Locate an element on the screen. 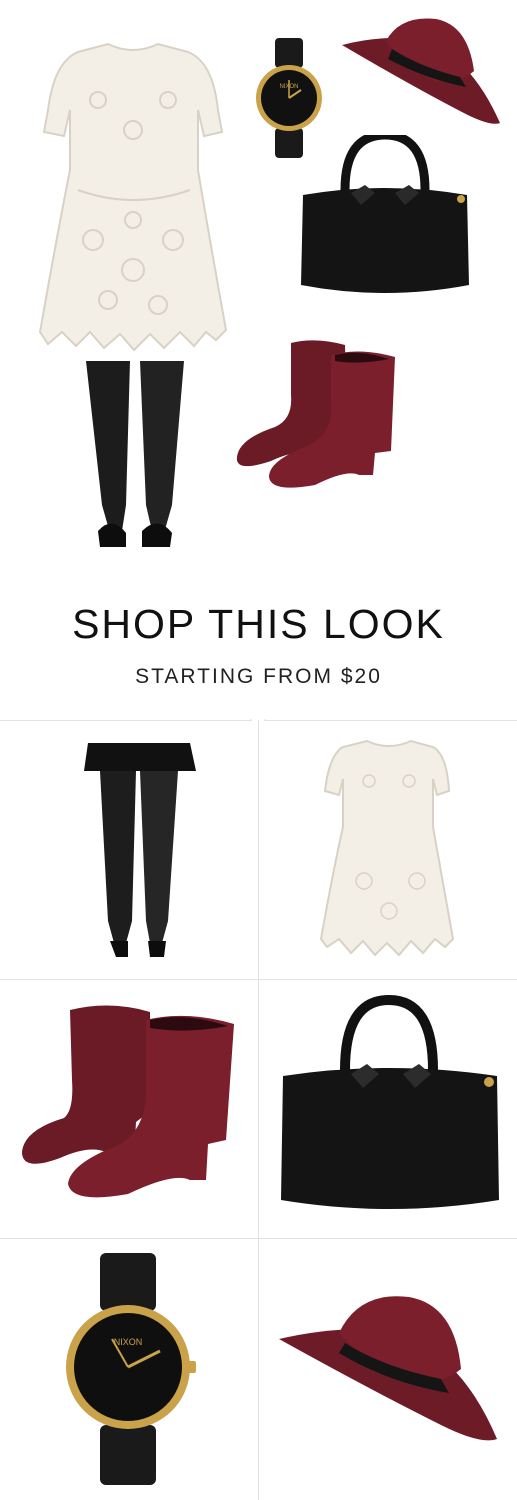 The height and width of the screenshot is (1500, 517). dress-icon is located at coordinates (387, 848).